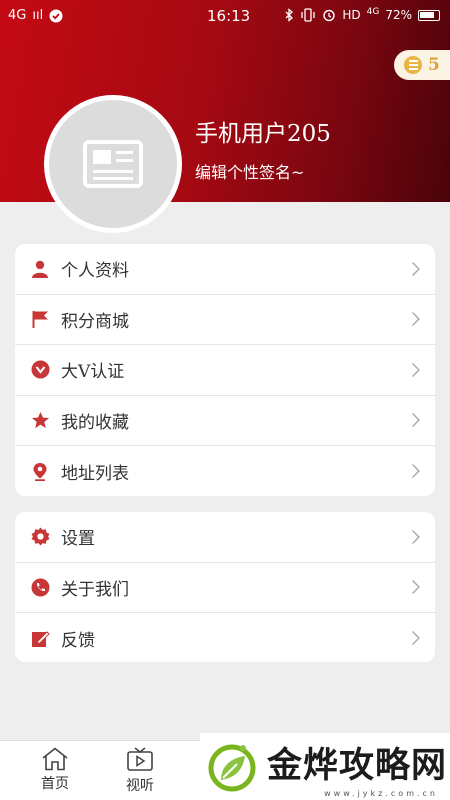 The image size is (450, 800). I want to click on menu-item-favorites: 我的收藏, so click(225, 421).